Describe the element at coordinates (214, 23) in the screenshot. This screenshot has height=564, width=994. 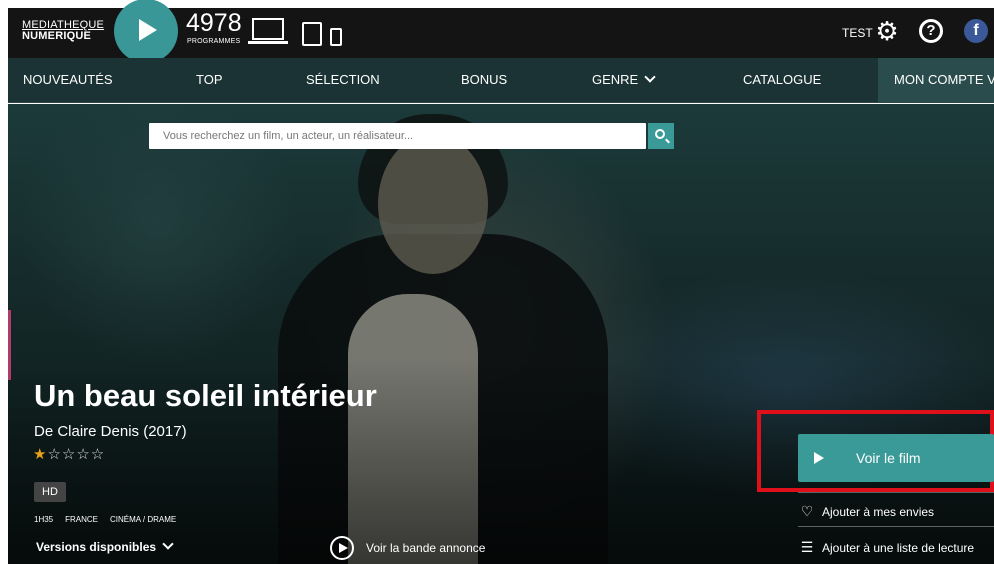
I see `program-count: 4978` at that location.